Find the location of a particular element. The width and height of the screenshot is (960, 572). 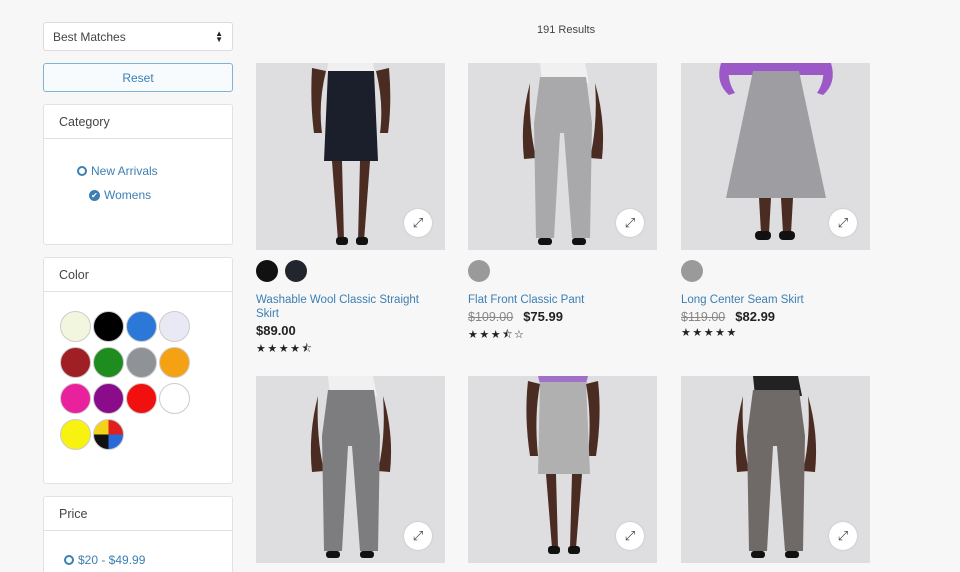

product-original-price: $109.00 is located at coordinates (491, 317).